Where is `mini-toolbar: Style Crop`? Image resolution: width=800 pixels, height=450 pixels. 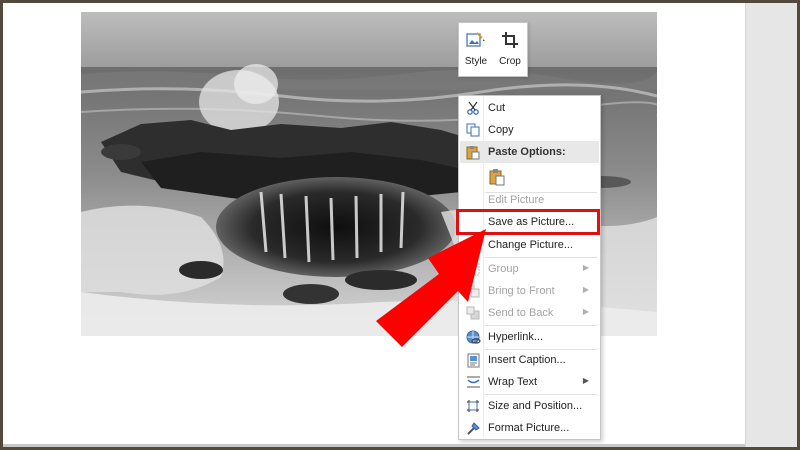
mini-toolbar: Style Crop is located at coordinates (493, 49).